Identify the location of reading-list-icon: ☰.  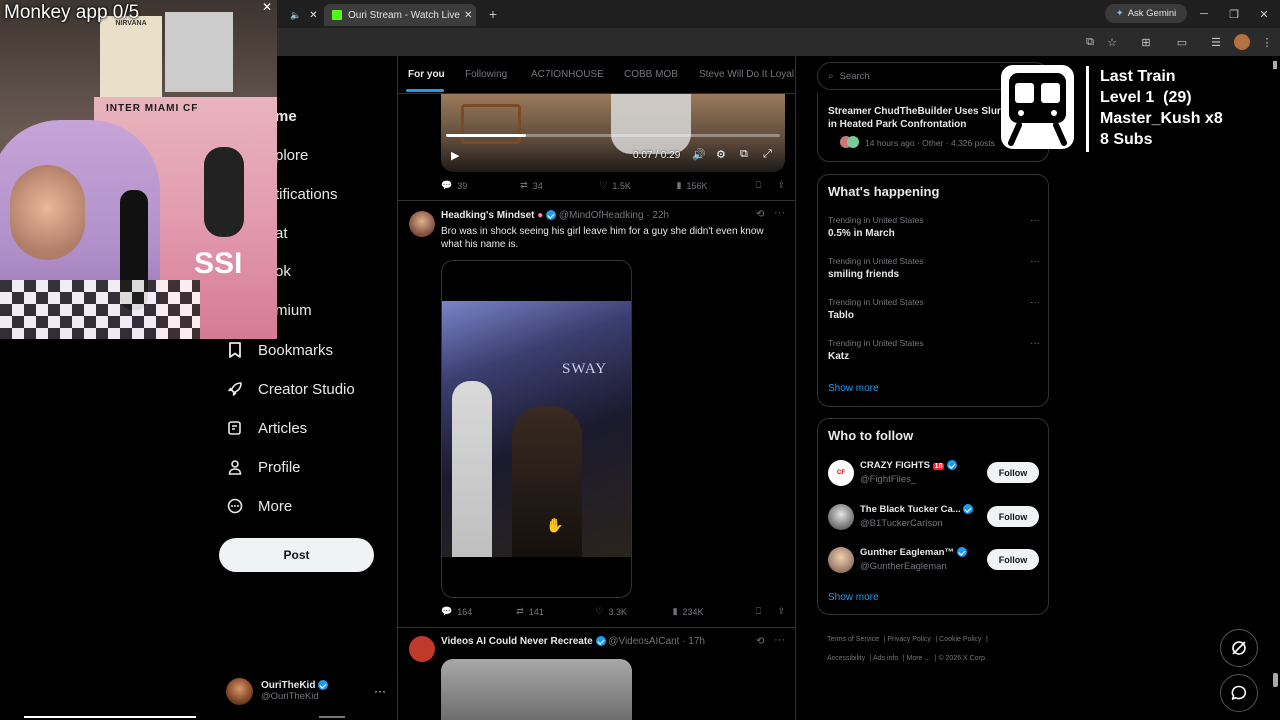
(1216, 42).